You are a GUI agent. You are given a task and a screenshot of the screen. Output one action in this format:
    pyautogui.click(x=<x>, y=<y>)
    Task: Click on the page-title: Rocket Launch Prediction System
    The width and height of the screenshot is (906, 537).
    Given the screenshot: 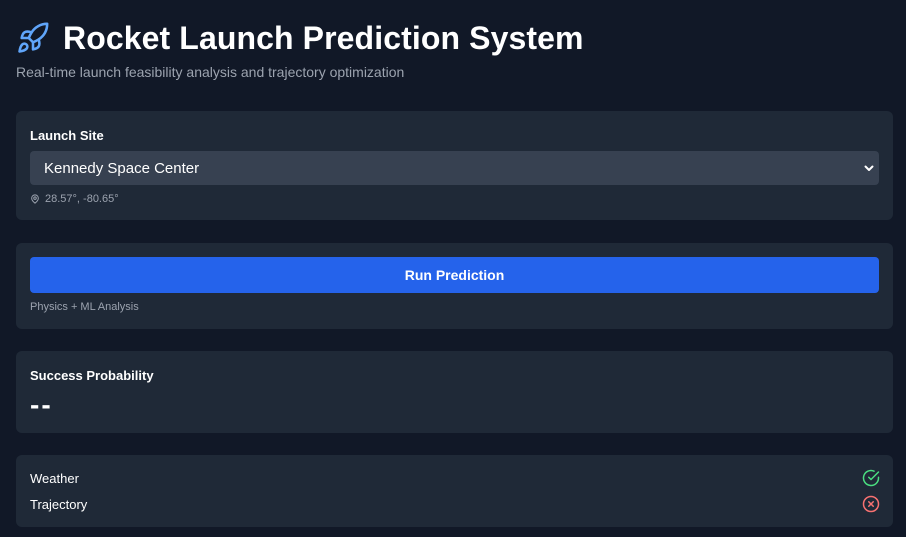 What is the action you would take?
    pyautogui.click(x=323, y=38)
    